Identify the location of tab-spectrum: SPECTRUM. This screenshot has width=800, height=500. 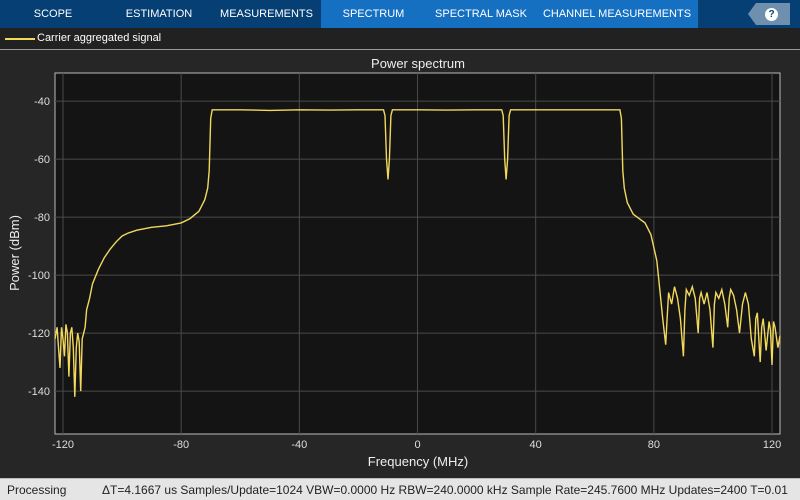
(373, 14).